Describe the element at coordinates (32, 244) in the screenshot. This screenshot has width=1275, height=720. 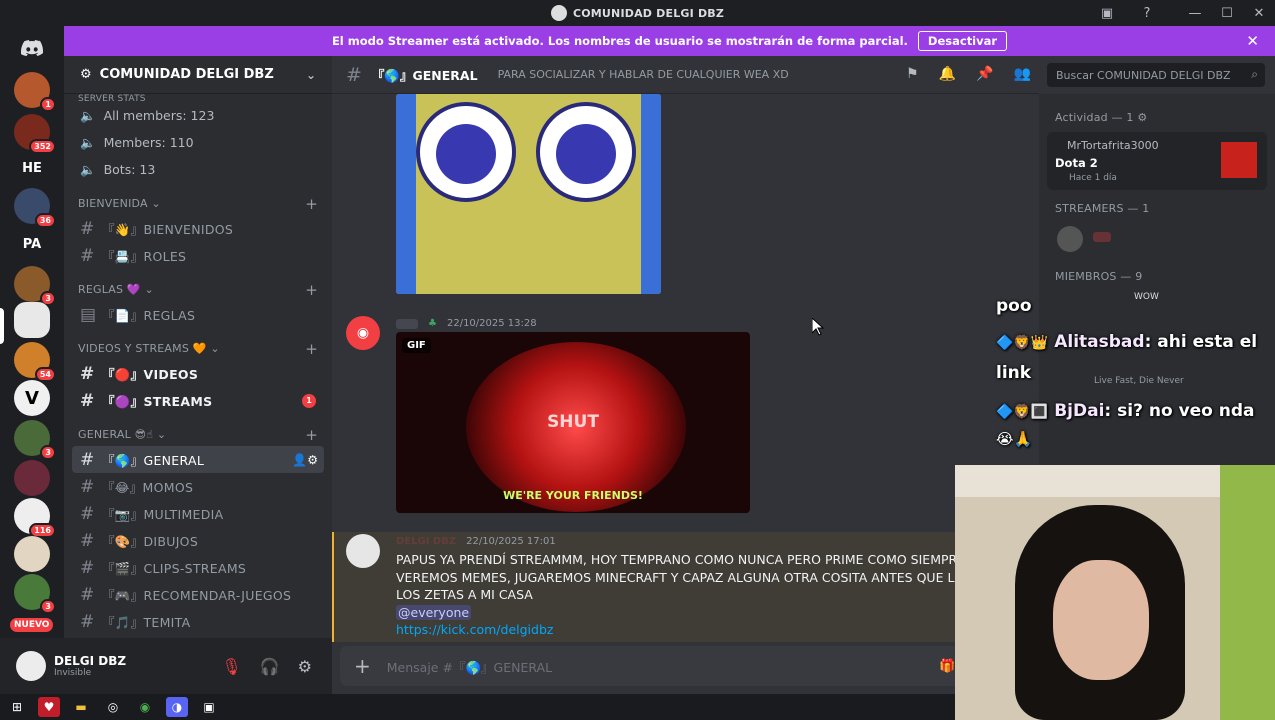
I see `server-icon: PA` at that location.